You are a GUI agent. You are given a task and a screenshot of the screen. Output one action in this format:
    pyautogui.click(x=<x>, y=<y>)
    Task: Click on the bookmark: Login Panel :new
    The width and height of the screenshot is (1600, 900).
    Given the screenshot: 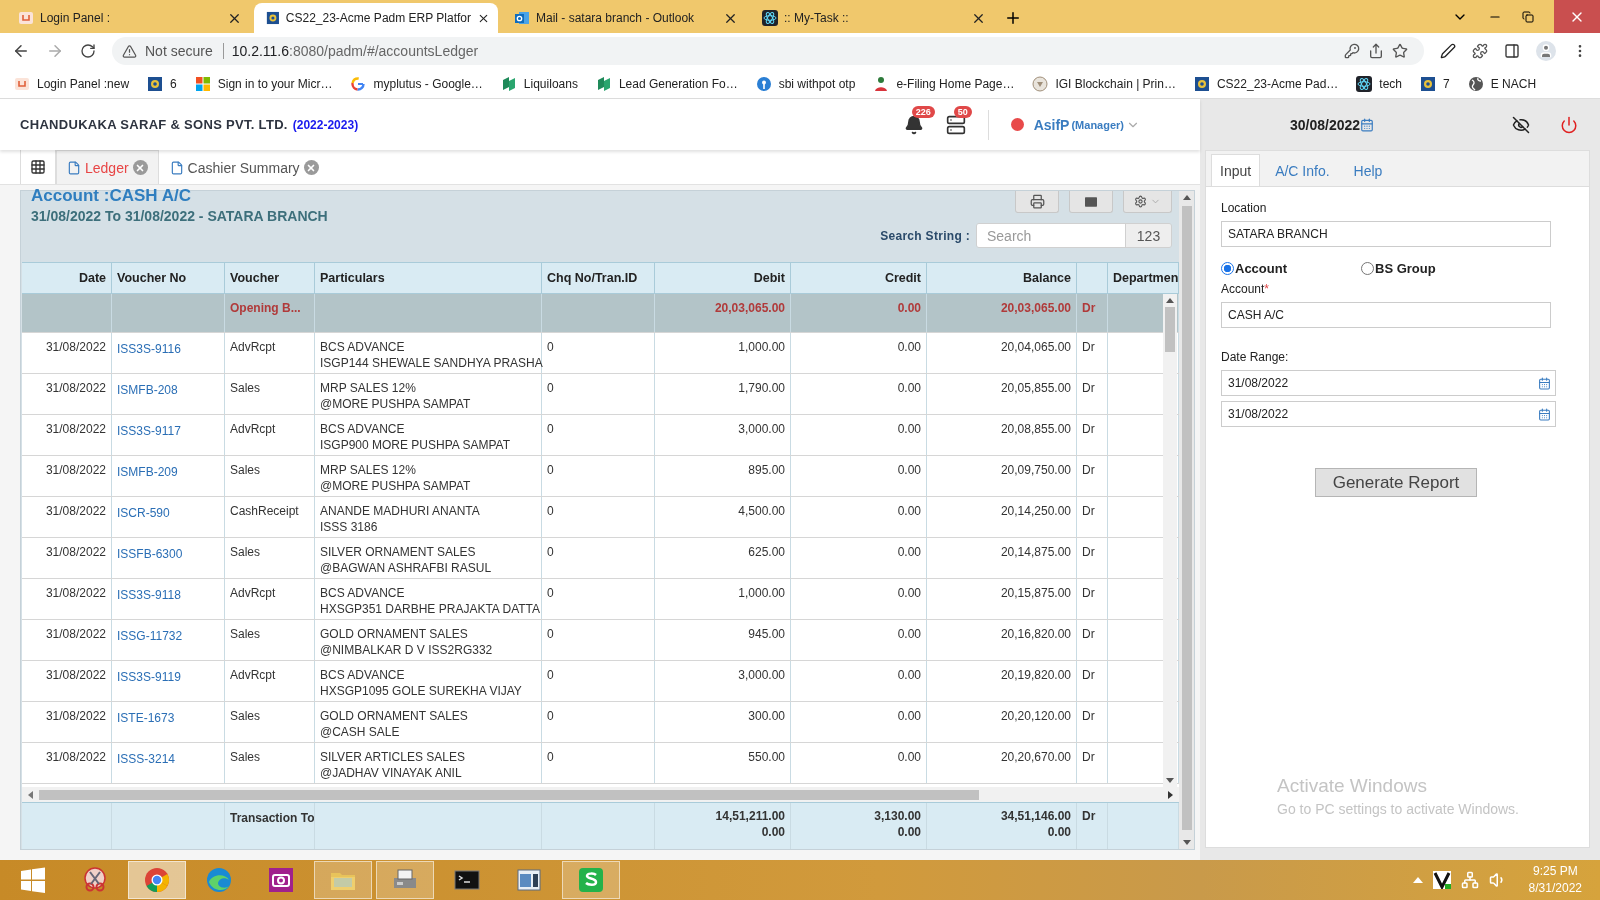 What is the action you would take?
    pyautogui.click(x=72, y=83)
    